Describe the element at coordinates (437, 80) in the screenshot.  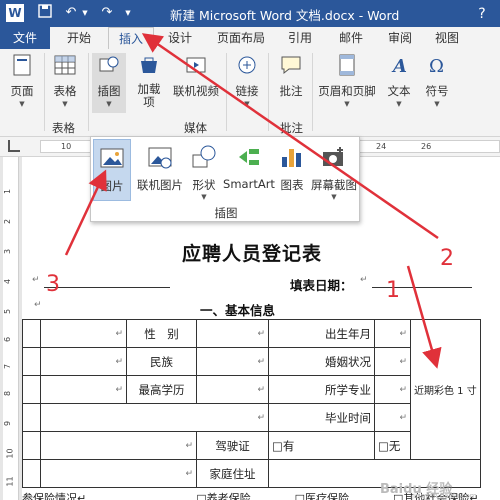
I see `symbol-button: Ω 符号 ▼` at that location.